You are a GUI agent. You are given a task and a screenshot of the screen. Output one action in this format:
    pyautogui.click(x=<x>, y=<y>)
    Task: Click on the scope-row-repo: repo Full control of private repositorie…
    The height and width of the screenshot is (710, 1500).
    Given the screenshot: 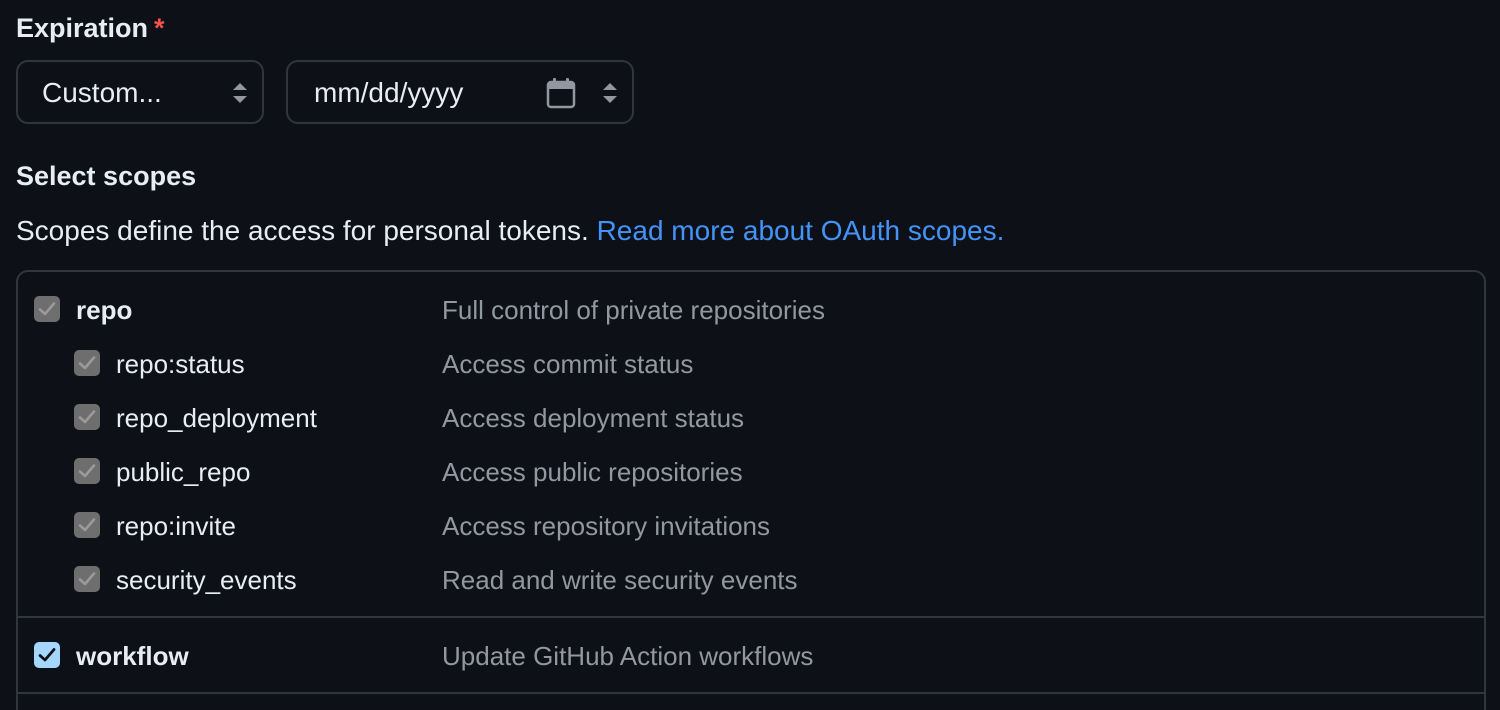 What is the action you would take?
    pyautogui.click(x=751, y=310)
    